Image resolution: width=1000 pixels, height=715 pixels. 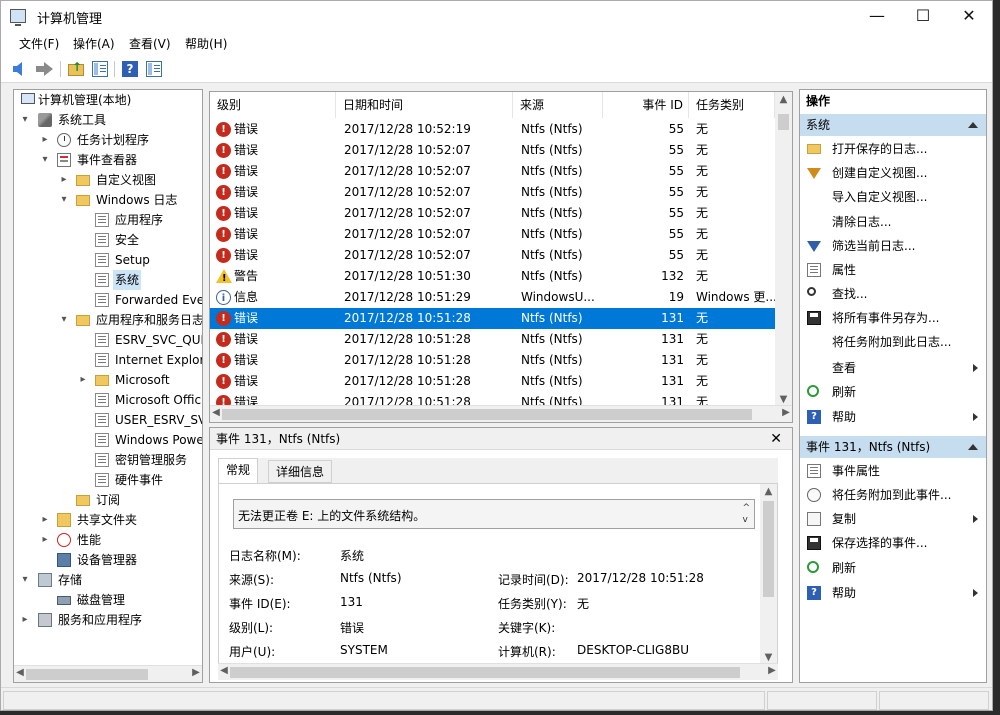 What do you see at coordinates (492, 381) in the screenshot?
I see `event-row: !错误 2017/12/28 10:51:28 Ntfs (Ntfs) 131 无` at bounding box center [492, 381].